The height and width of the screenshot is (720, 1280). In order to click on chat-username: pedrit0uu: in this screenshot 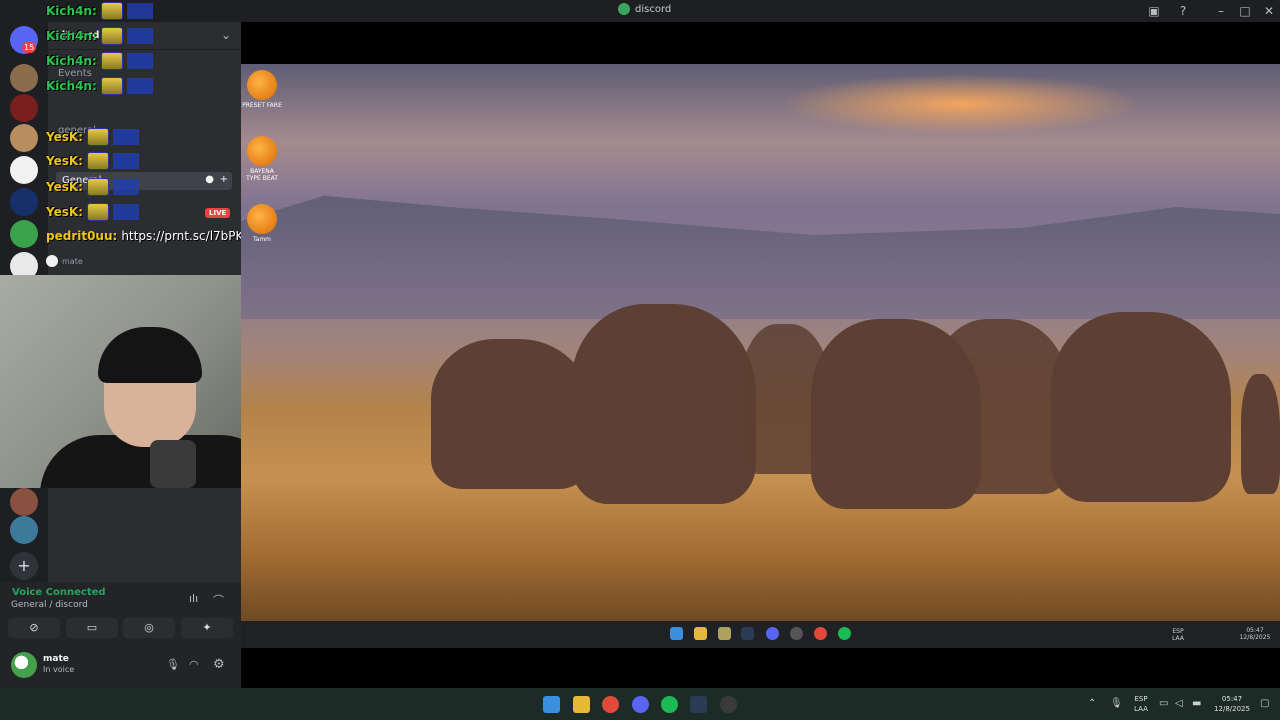, I will do `click(82, 236)`.